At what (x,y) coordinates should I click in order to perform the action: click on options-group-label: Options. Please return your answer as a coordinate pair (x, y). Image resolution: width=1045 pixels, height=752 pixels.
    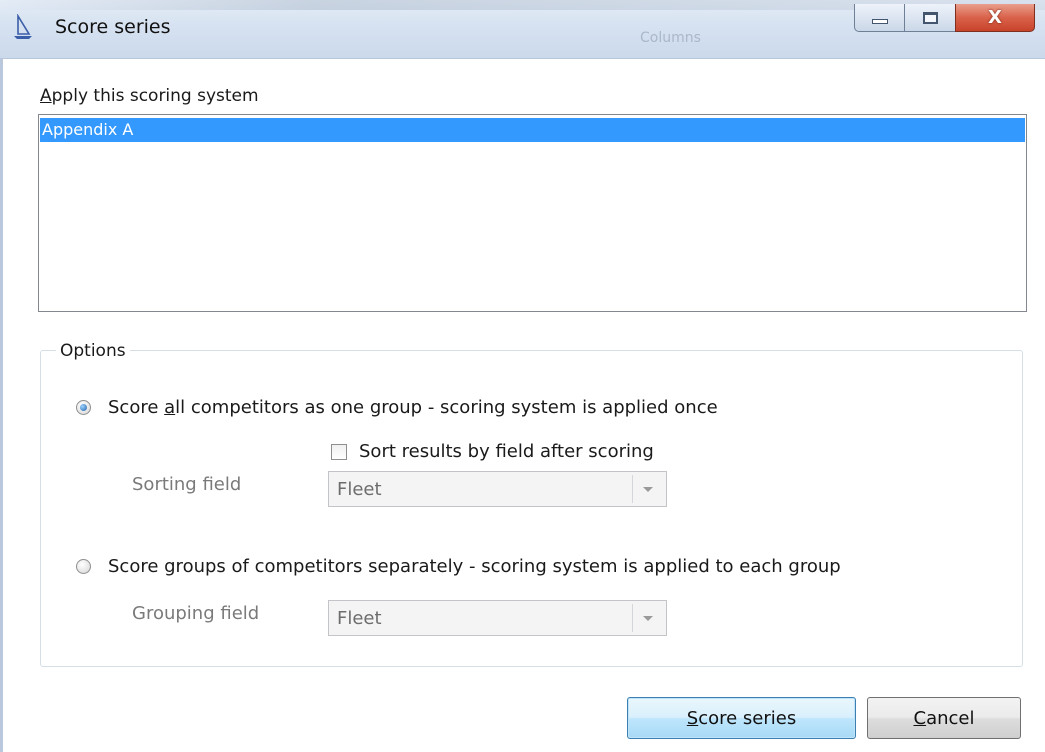
    Looking at the image, I should click on (93, 351).